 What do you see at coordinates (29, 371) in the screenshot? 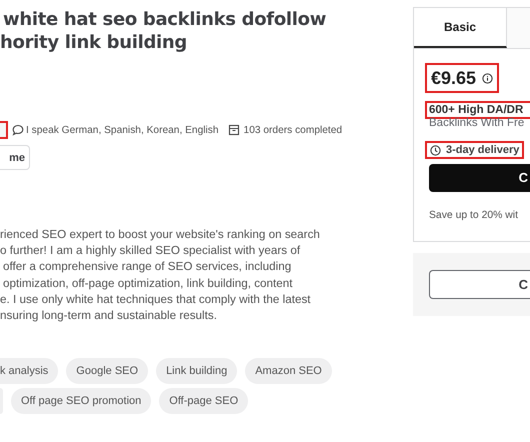
I see `tag-chip: k analysis` at bounding box center [29, 371].